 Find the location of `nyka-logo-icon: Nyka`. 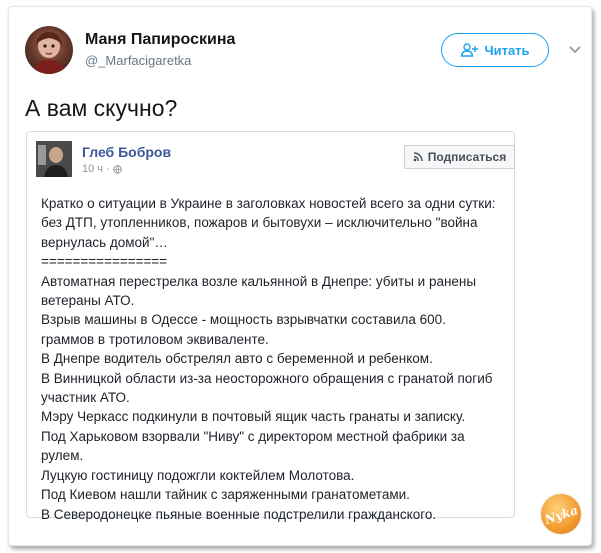

nyka-logo-icon: Nyka is located at coordinates (561, 515).